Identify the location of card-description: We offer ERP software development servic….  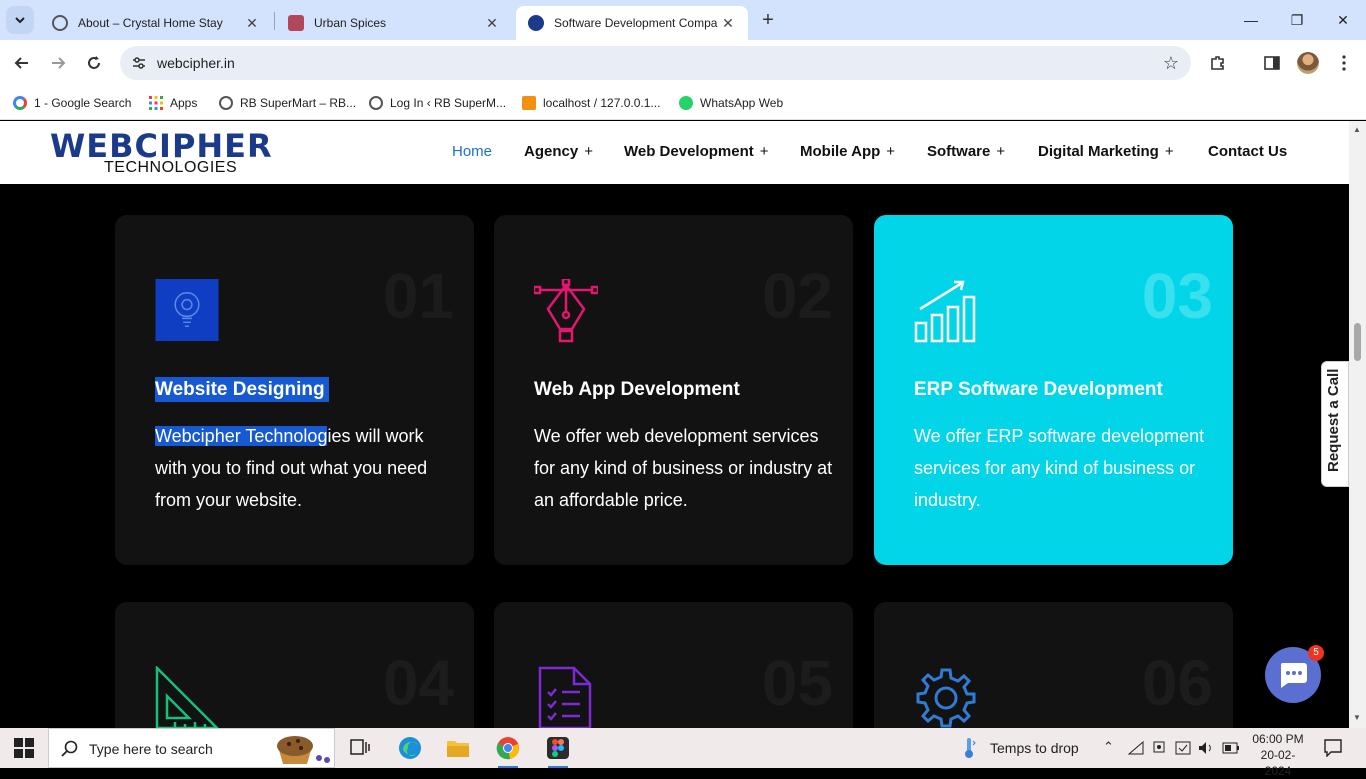
(1059, 468).